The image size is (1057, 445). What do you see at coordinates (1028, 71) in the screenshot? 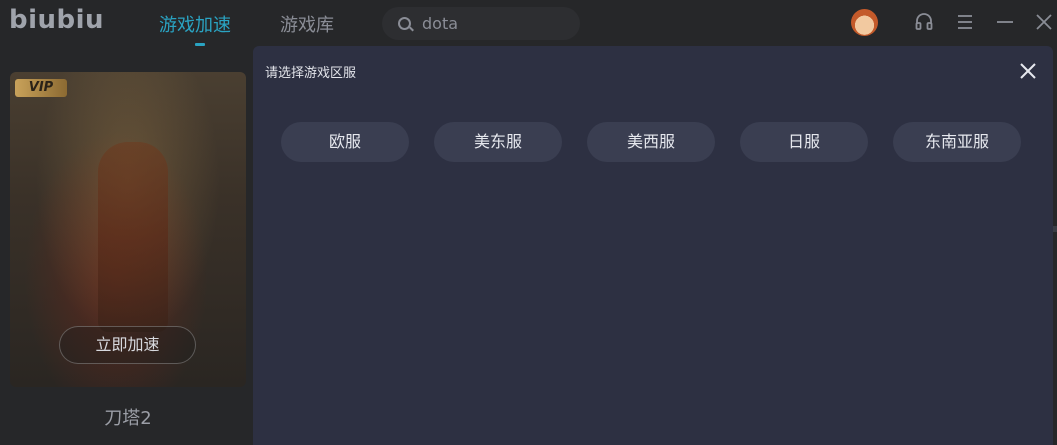
I see `close-icon` at bounding box center [1028, 71].